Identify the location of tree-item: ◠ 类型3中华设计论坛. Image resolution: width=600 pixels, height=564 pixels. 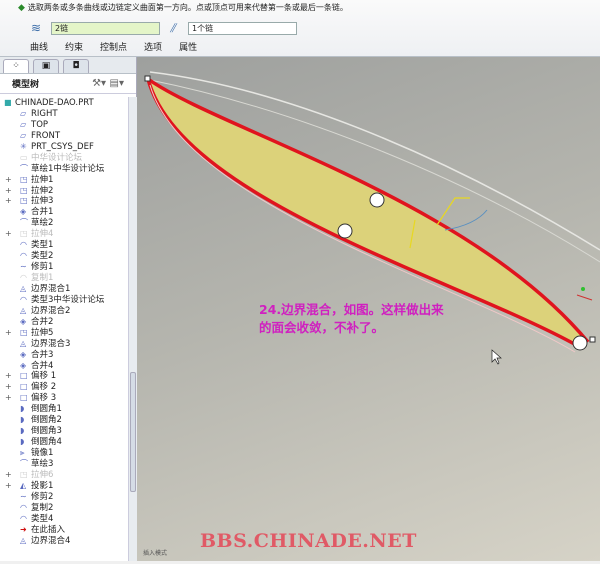
(64, 299).